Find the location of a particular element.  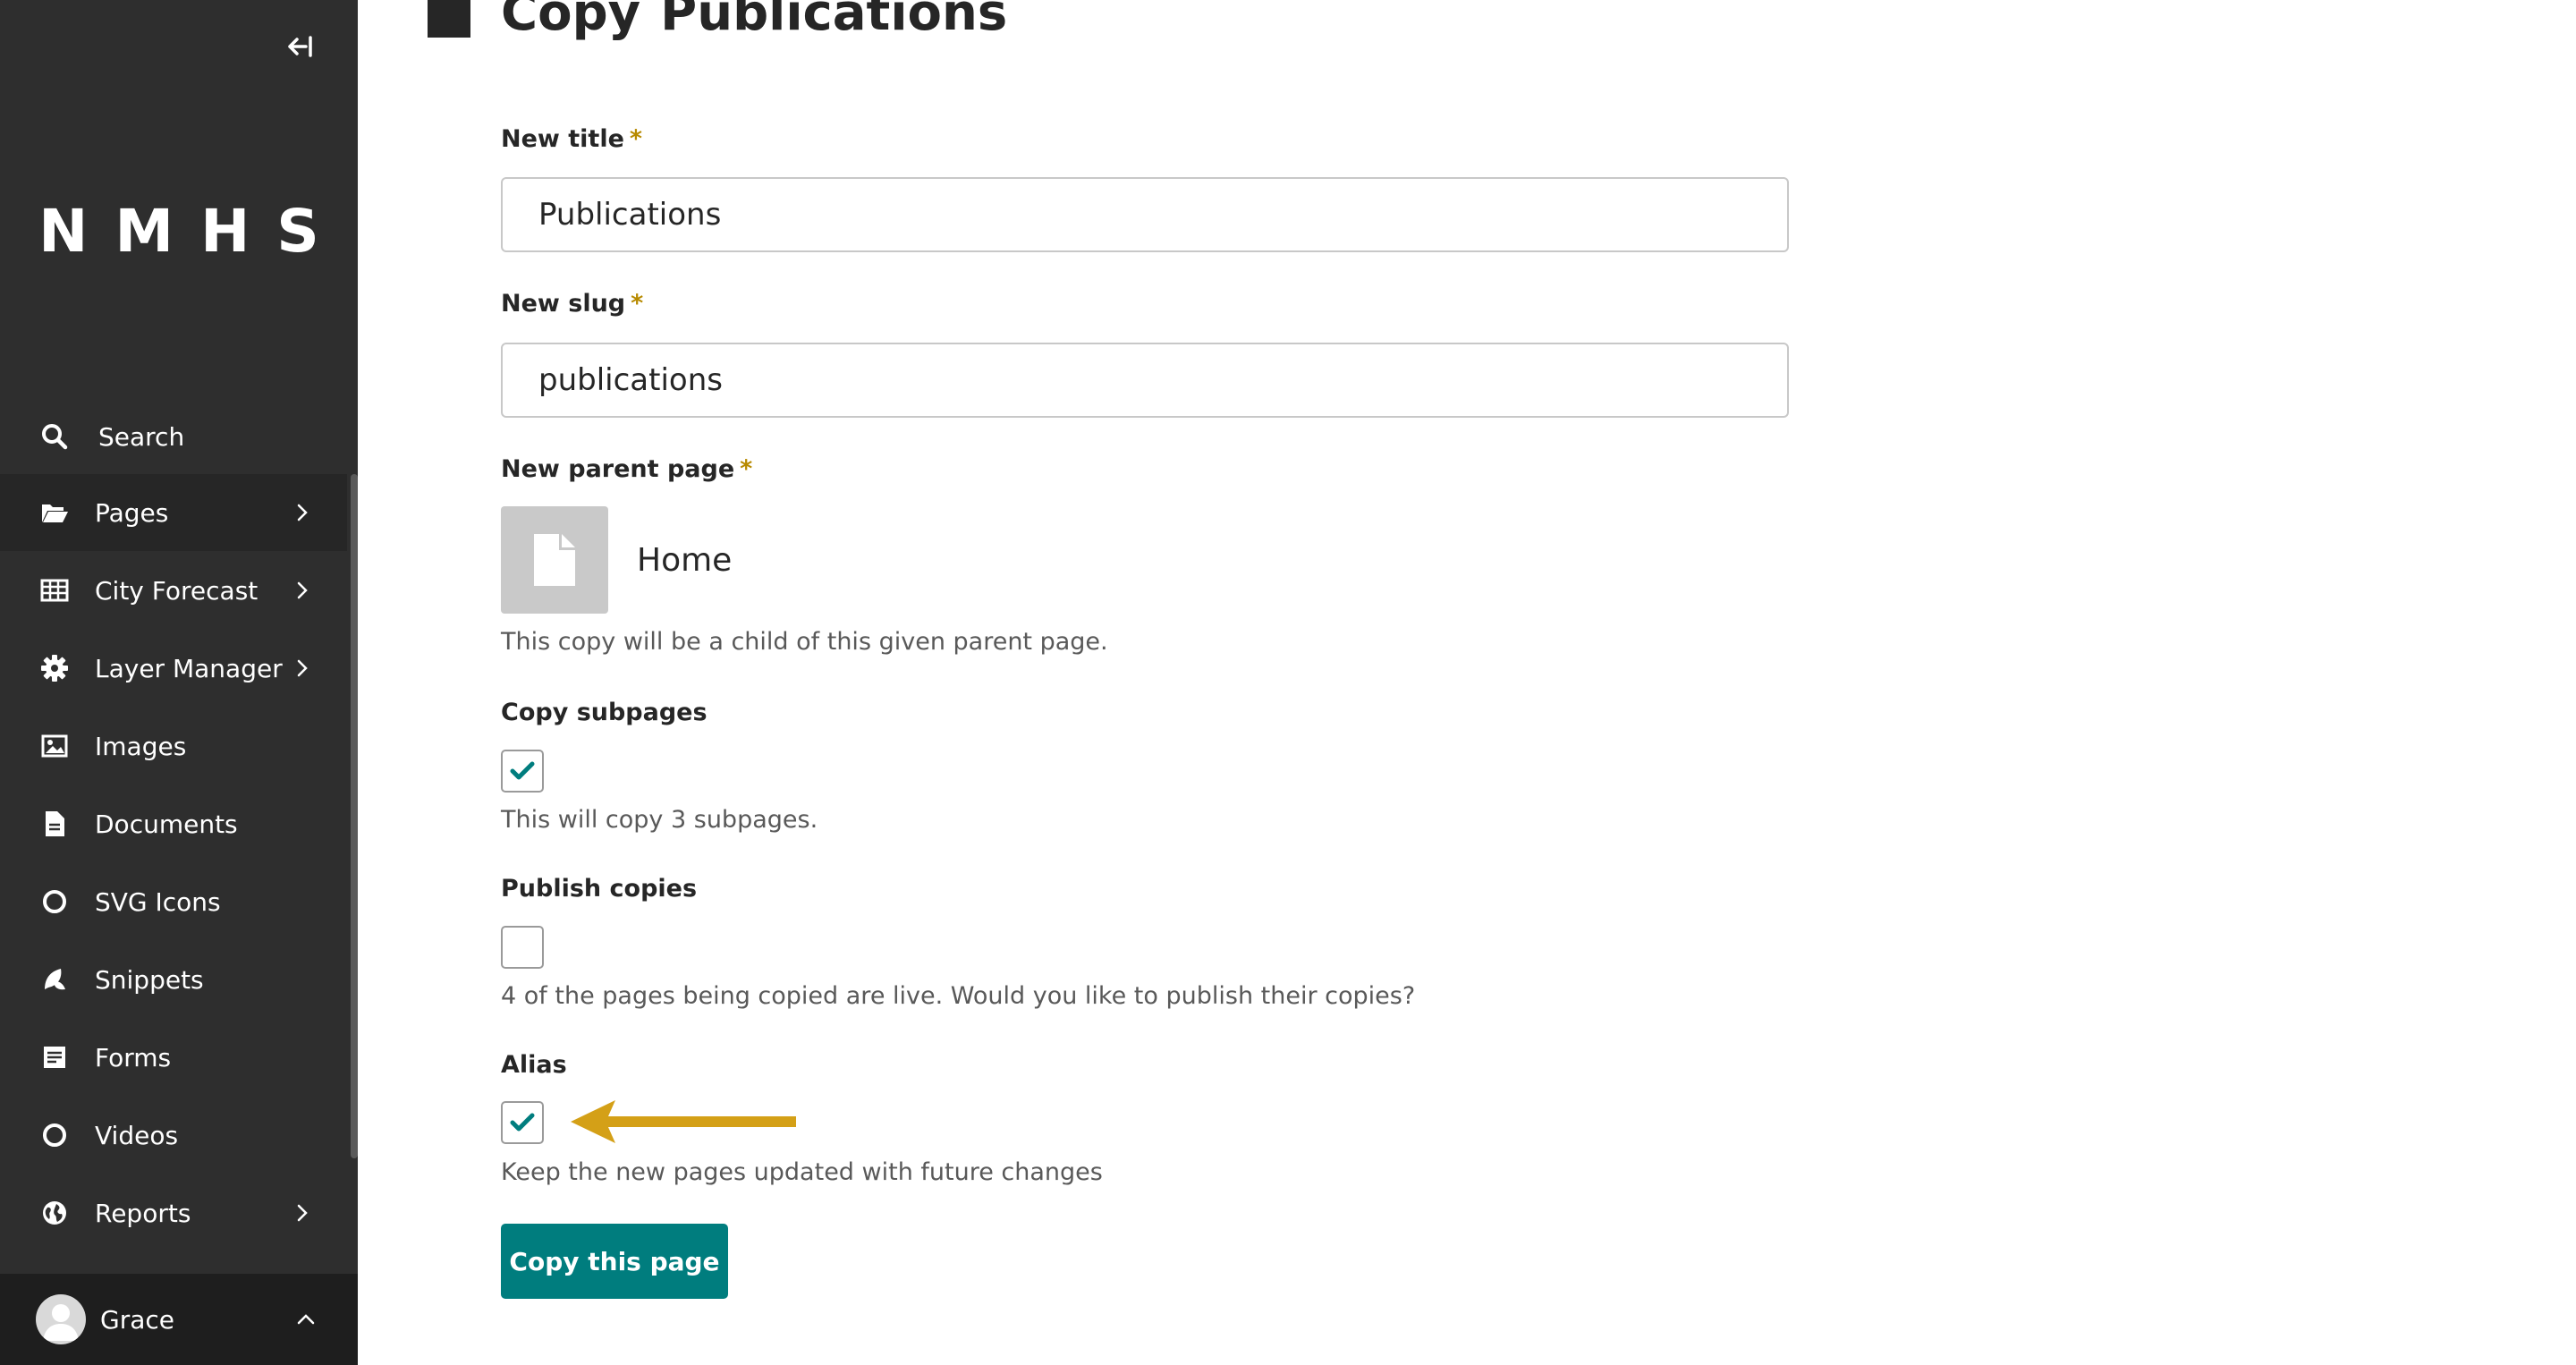

sidebar-item-label: Images is located at coordinates (141, 746).